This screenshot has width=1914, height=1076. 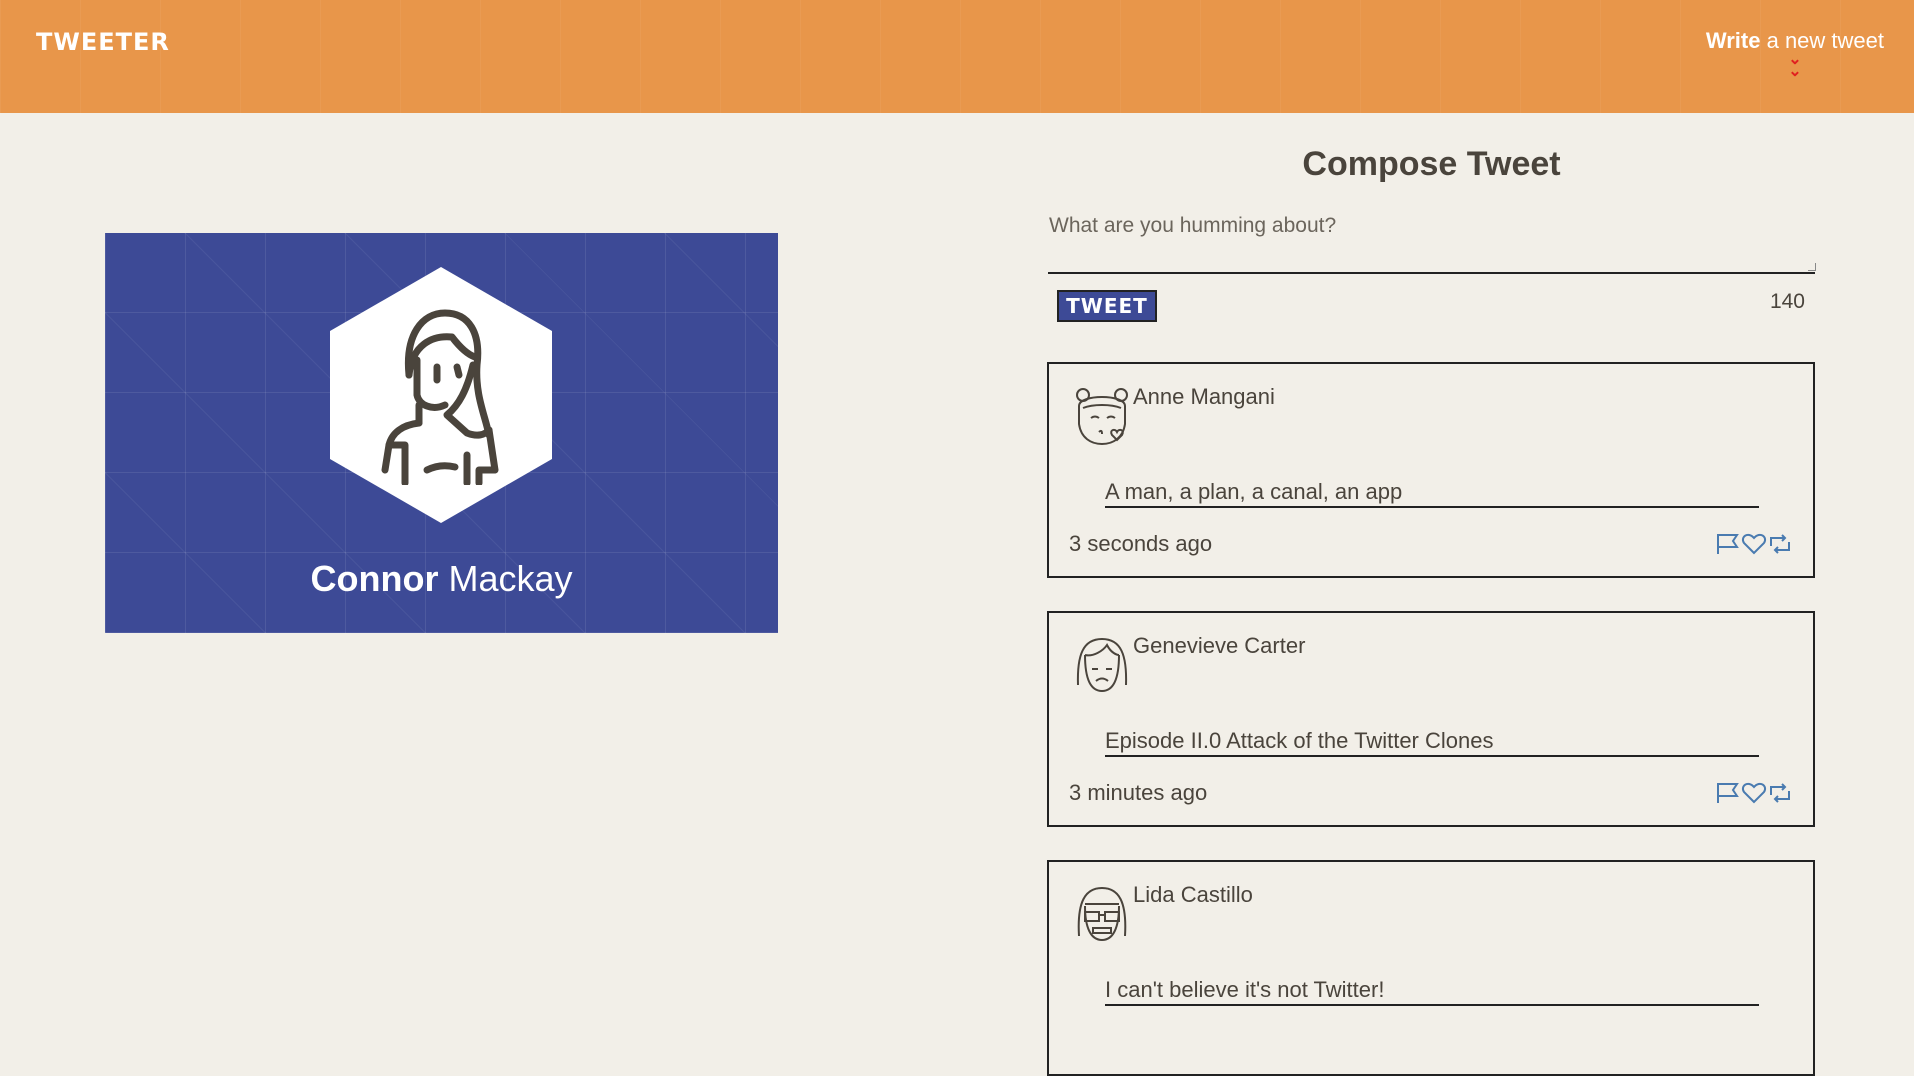 I want to click on textarea-resize-handle, so click(x=1812, y=267).